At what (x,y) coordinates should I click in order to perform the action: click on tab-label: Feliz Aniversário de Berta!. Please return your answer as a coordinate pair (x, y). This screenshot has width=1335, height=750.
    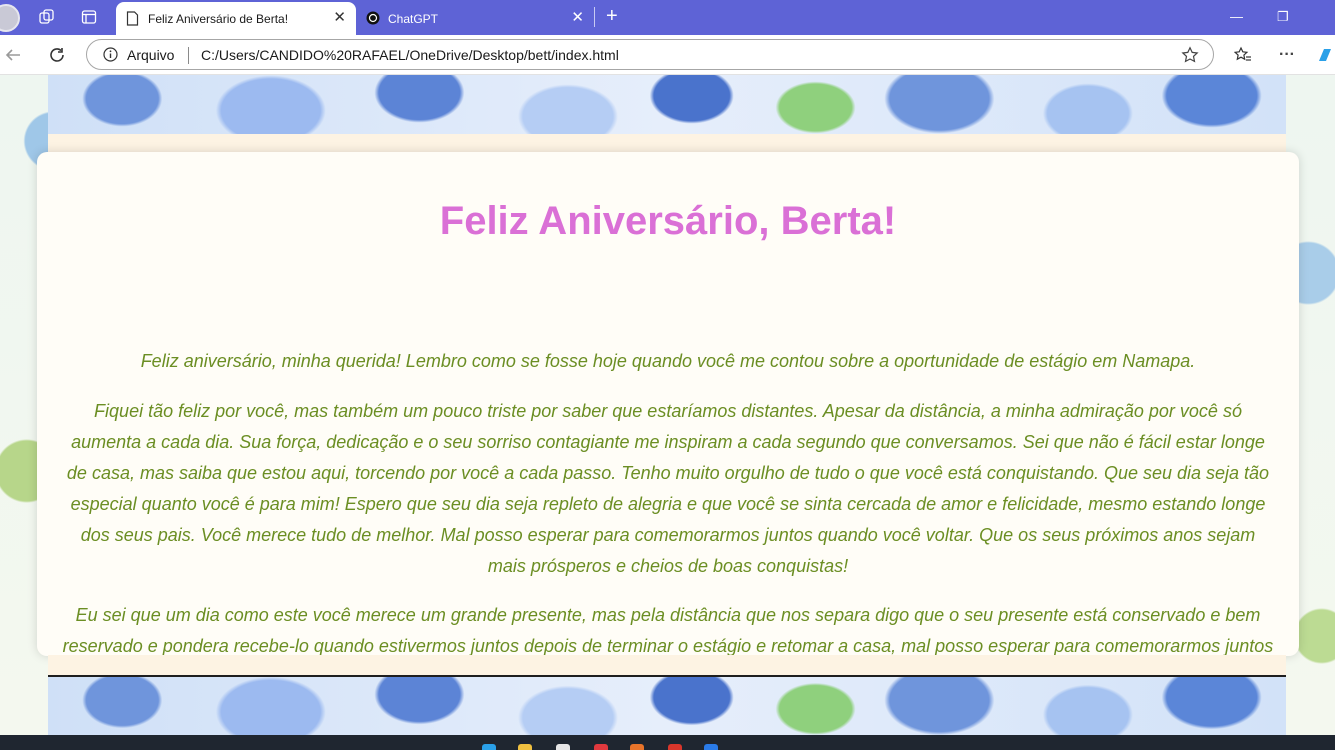
    Looking at the image, I should click on (218, 18).